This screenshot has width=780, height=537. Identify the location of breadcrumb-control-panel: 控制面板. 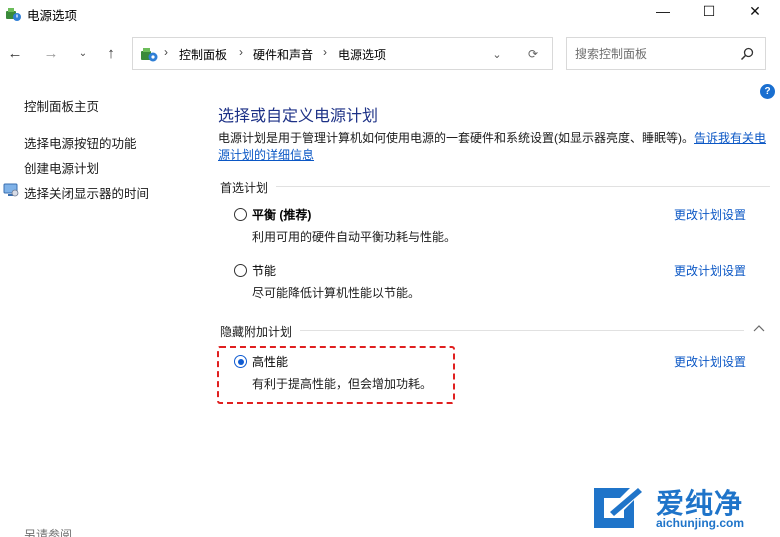
(203, 54).